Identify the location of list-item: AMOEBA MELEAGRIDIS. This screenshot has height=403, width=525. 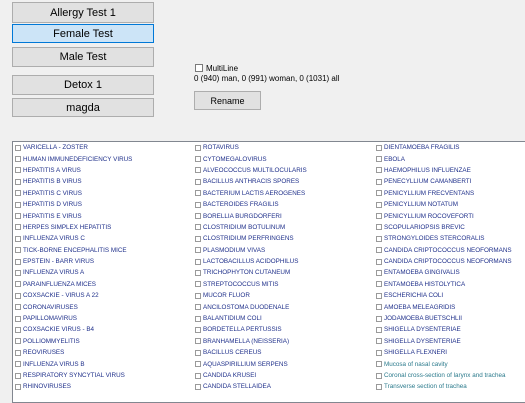
(444, 306).